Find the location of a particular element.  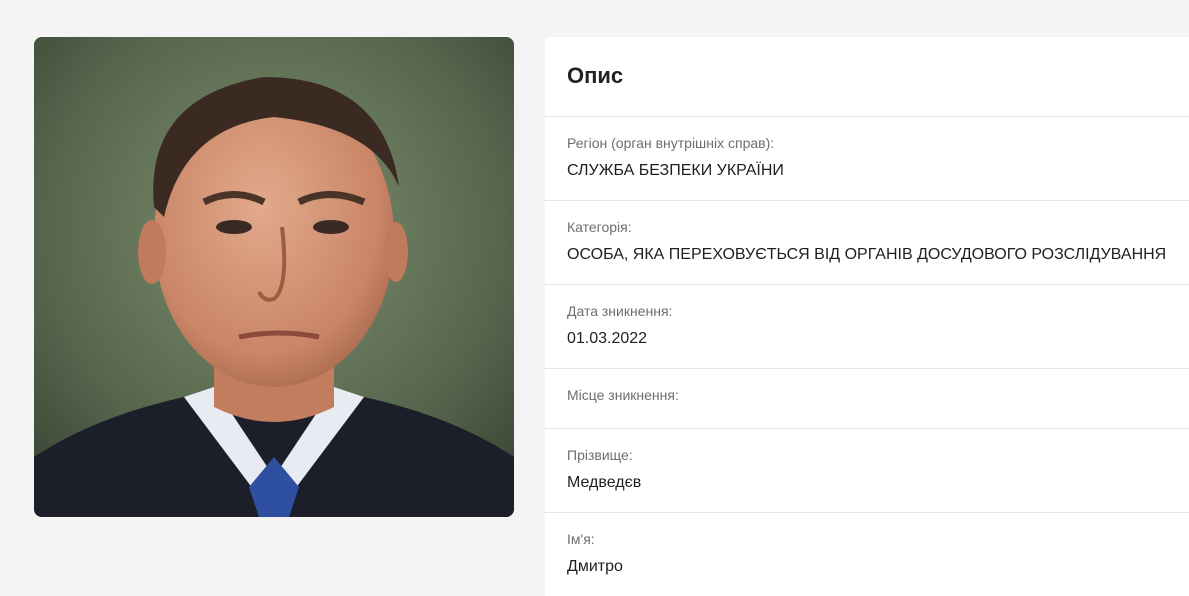

field-label: Місце зникнення: is located at coordinates (623, 395).